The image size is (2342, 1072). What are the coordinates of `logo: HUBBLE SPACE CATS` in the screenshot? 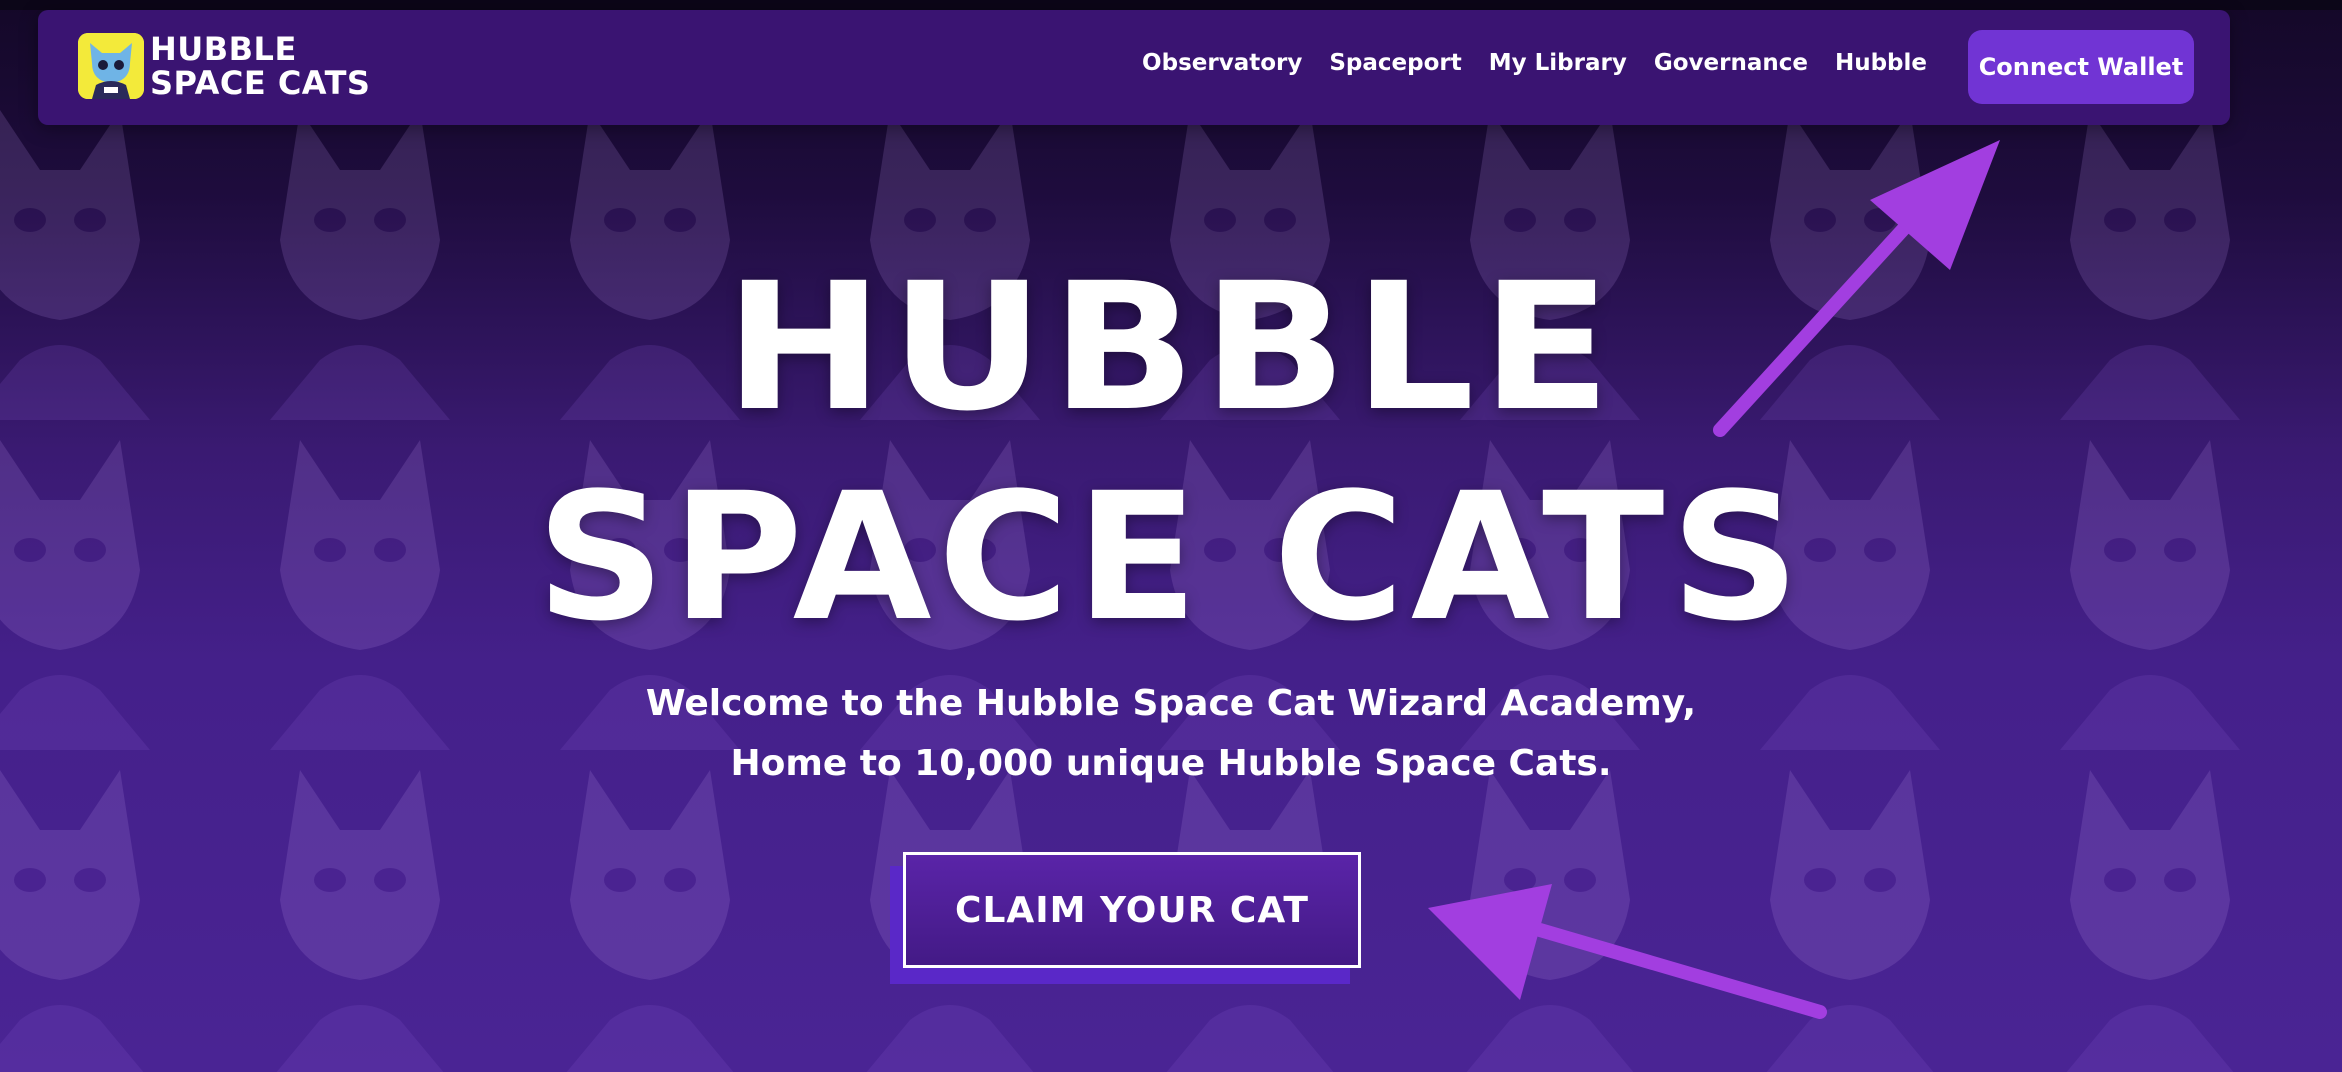 It's located at (224, 66).